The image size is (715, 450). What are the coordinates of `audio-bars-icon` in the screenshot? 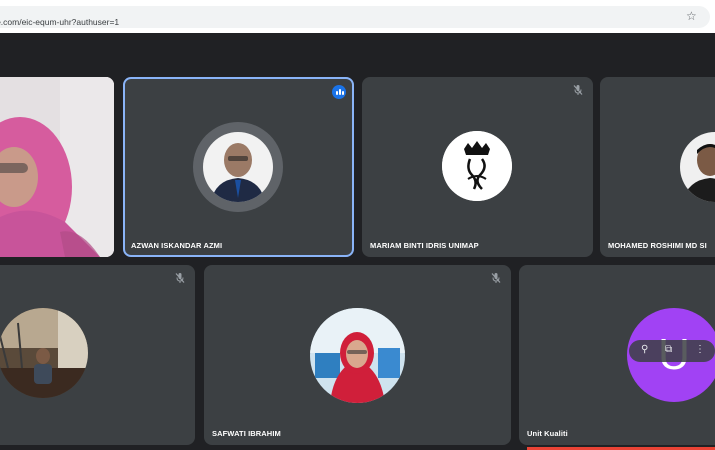 It's located at (339, 92).